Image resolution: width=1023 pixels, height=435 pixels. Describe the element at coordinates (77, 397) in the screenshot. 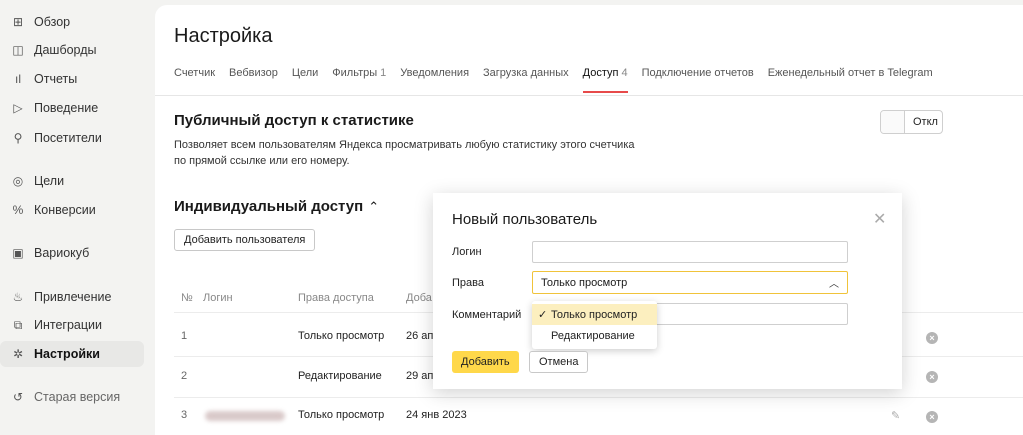

I see `sidebar-item-label: Старая версия` at that location.